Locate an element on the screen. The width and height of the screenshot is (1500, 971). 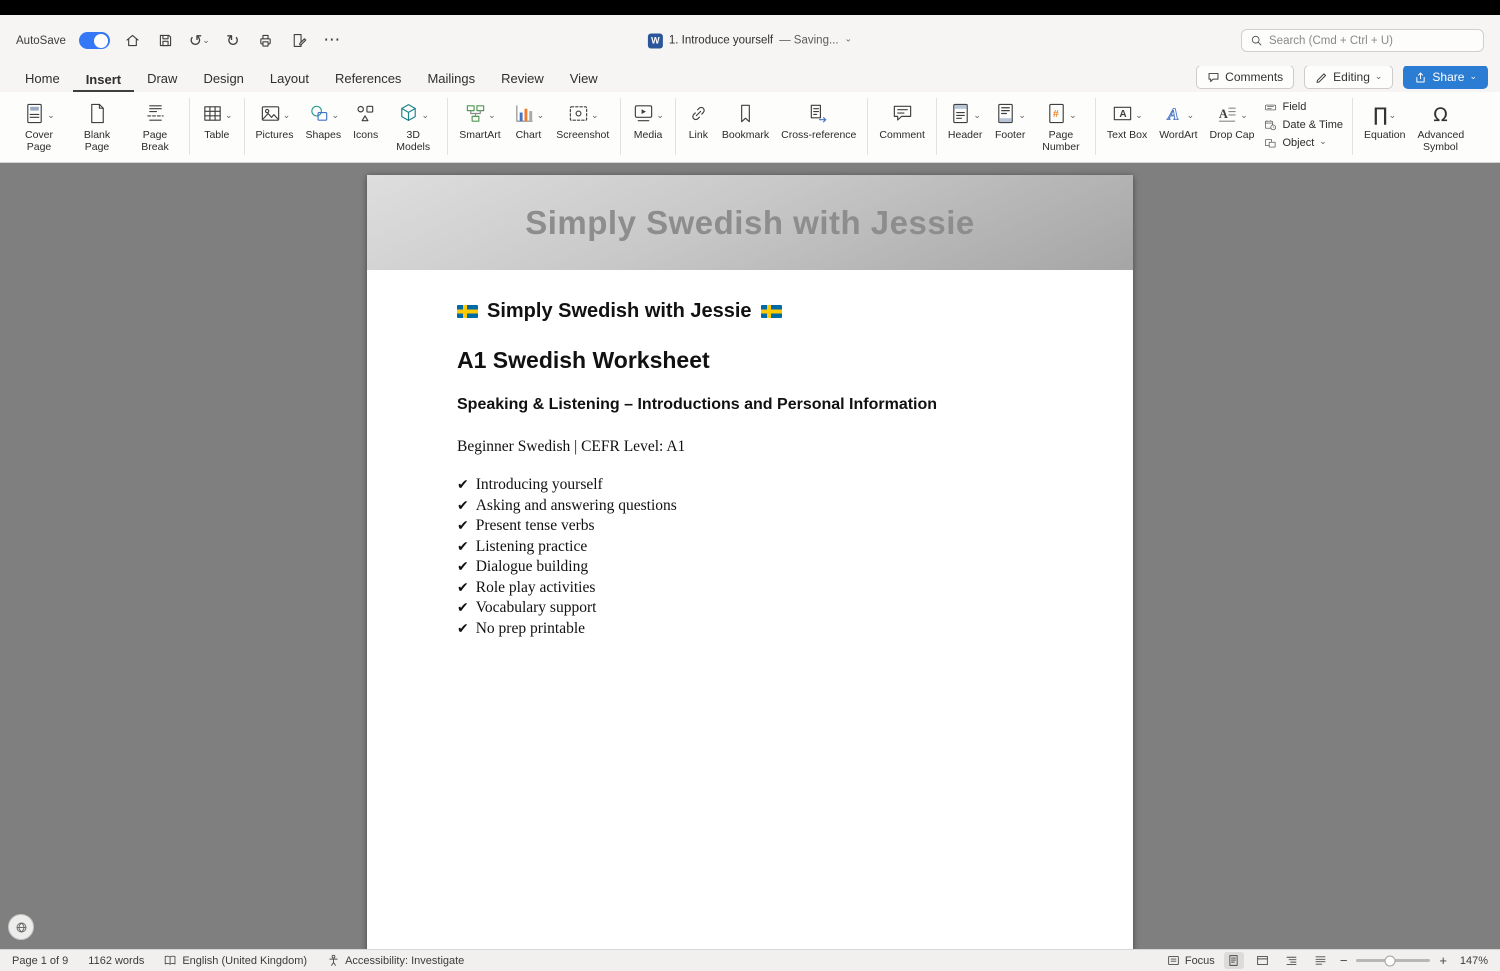
tab-review: Review is located at coordinates (522, 80).